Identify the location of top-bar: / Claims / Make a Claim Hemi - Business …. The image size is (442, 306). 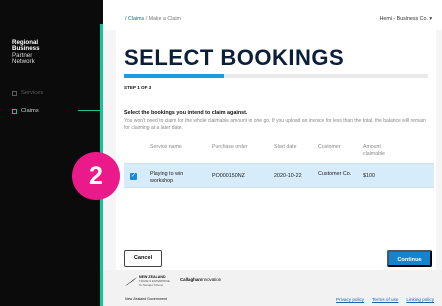
(272, 15).